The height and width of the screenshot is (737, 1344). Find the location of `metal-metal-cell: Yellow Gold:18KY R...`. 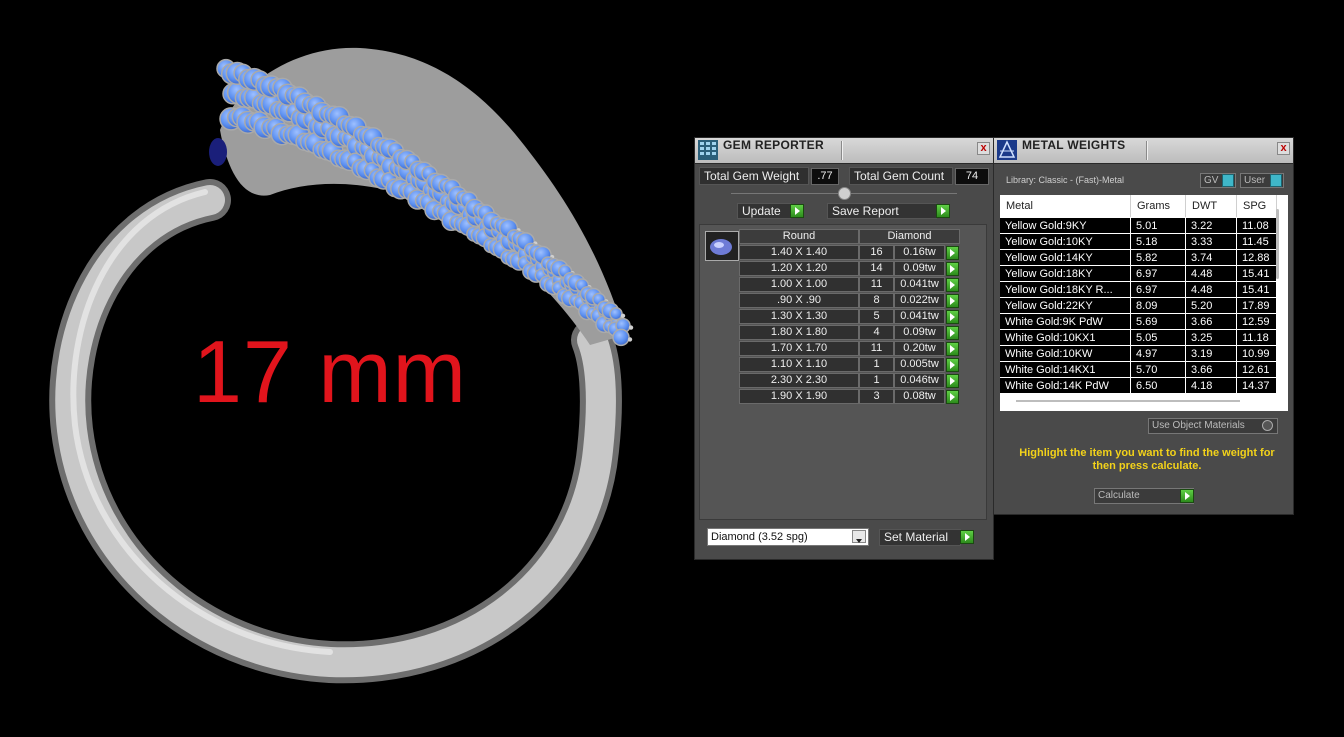

metal-metal-cell: Yellow Gold:18KY R... is located at coordinates (1065, 290).